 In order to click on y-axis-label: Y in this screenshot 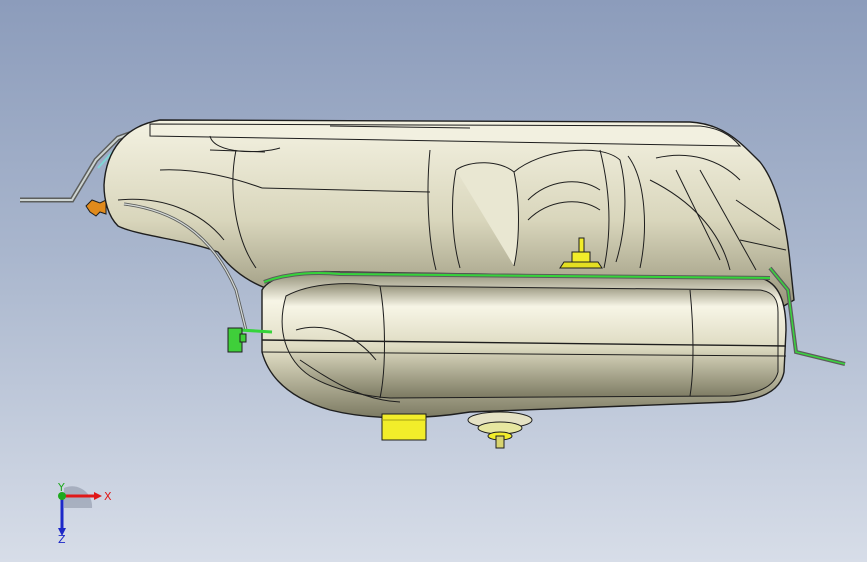, I will do `click(61, 488)`.